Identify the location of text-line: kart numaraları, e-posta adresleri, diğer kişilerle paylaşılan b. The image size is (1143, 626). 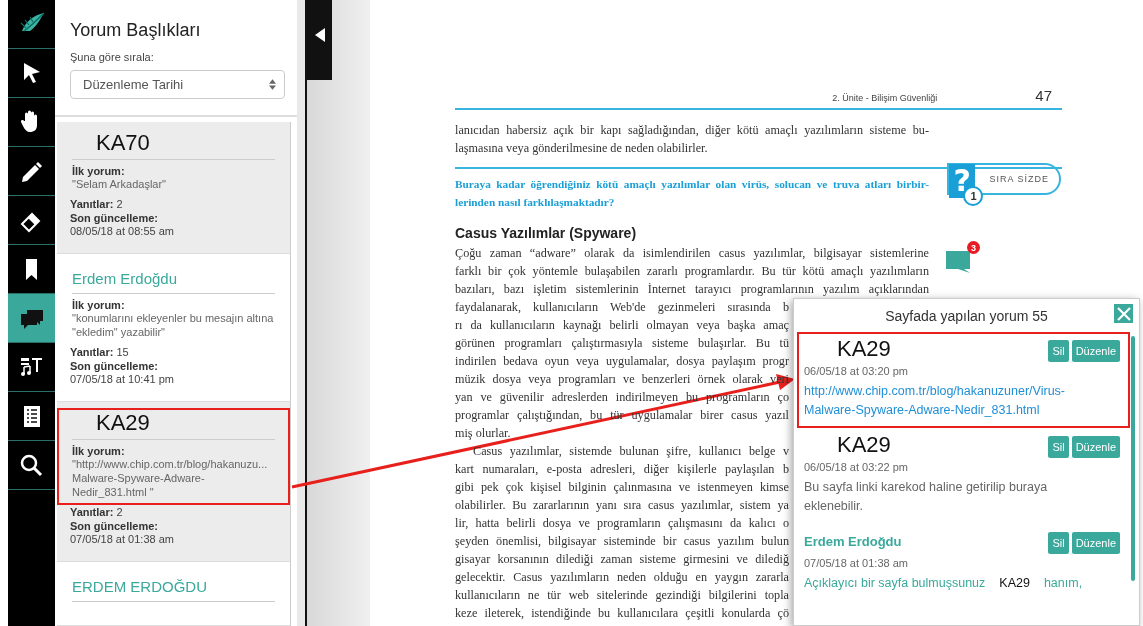
(622, 469).